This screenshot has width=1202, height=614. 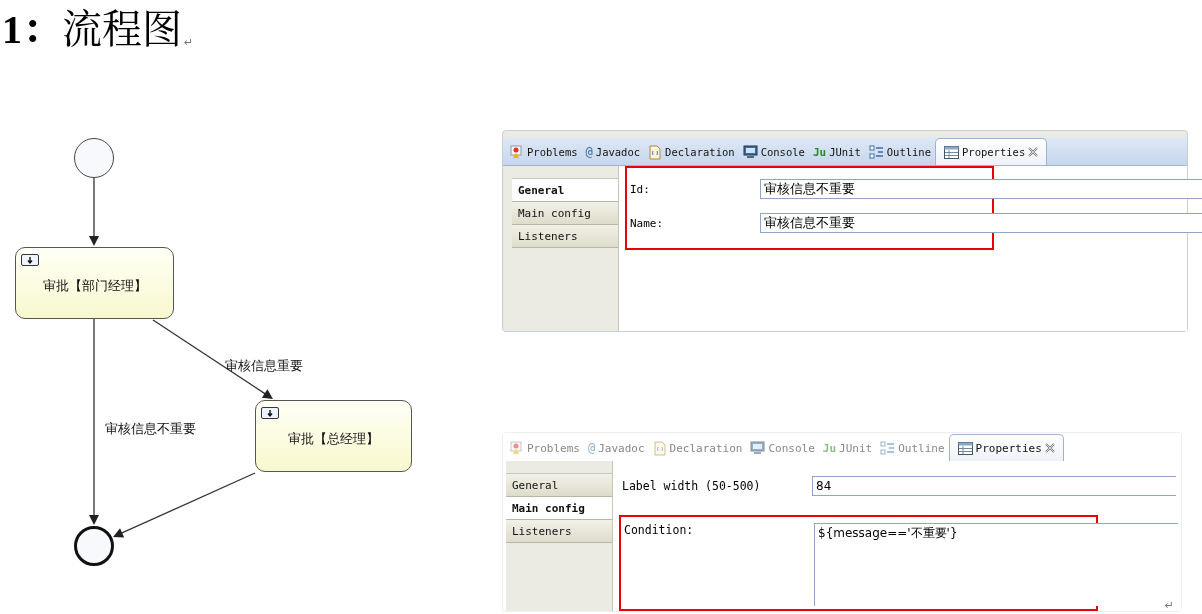 I want to click on edge-label: 审核信息不重要, so click(x=150, y=429).